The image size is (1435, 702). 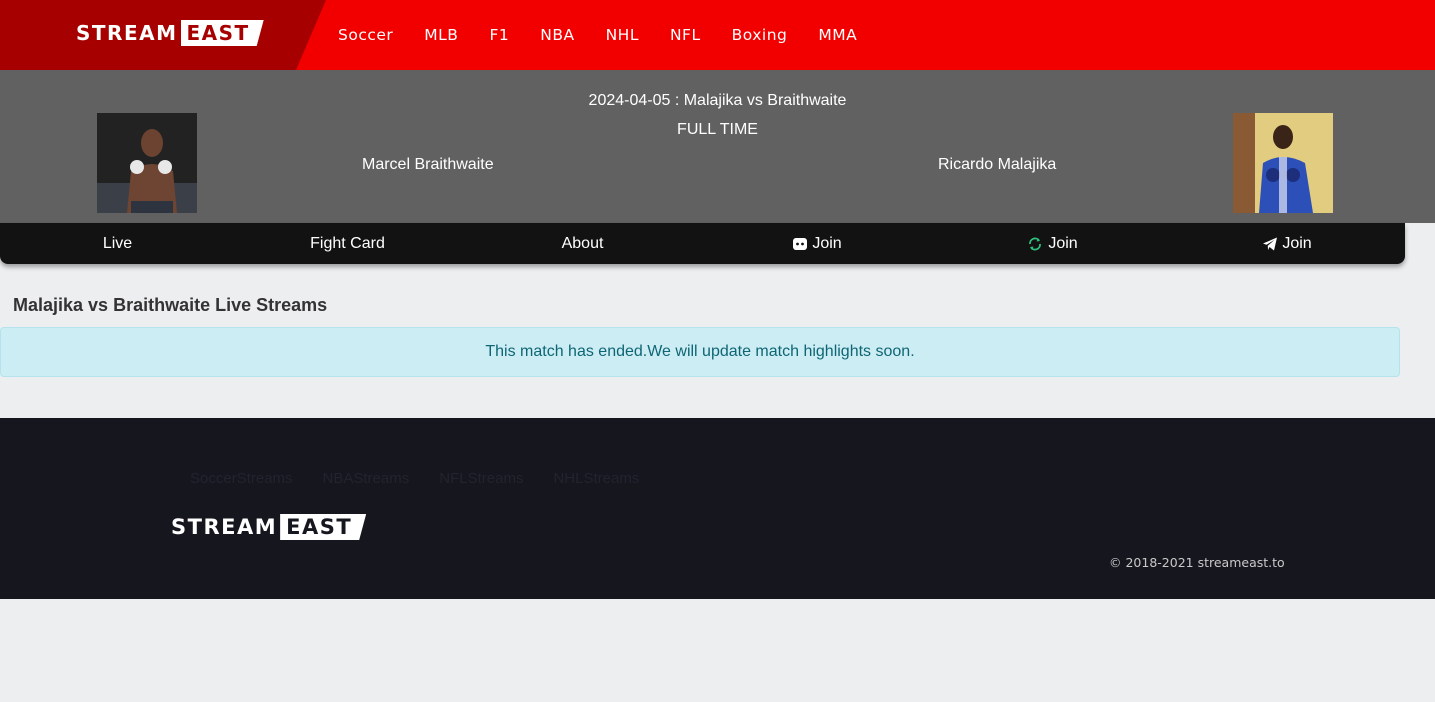 I want to click on fighter-right-figure, so click(x=1283, y=163).